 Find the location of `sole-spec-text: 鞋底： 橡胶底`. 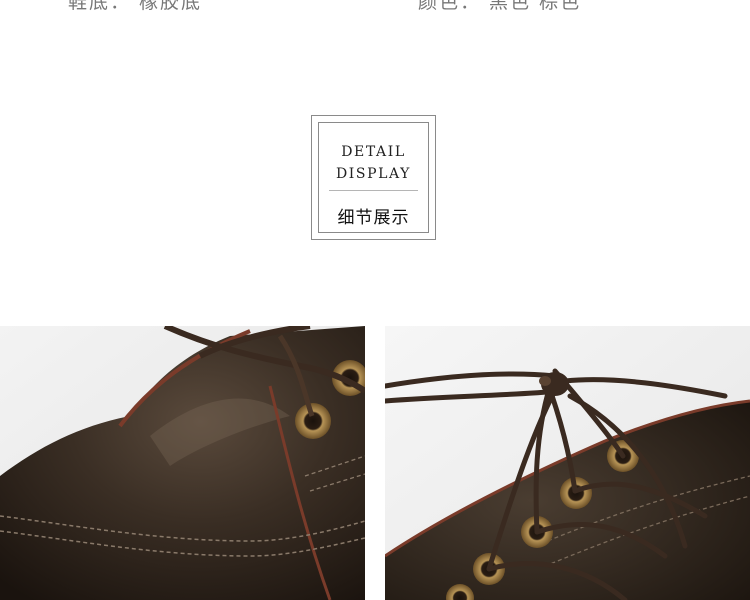

sole-spec-text: 鞋底： 橡胶底 is located at coordinates (135, 6).